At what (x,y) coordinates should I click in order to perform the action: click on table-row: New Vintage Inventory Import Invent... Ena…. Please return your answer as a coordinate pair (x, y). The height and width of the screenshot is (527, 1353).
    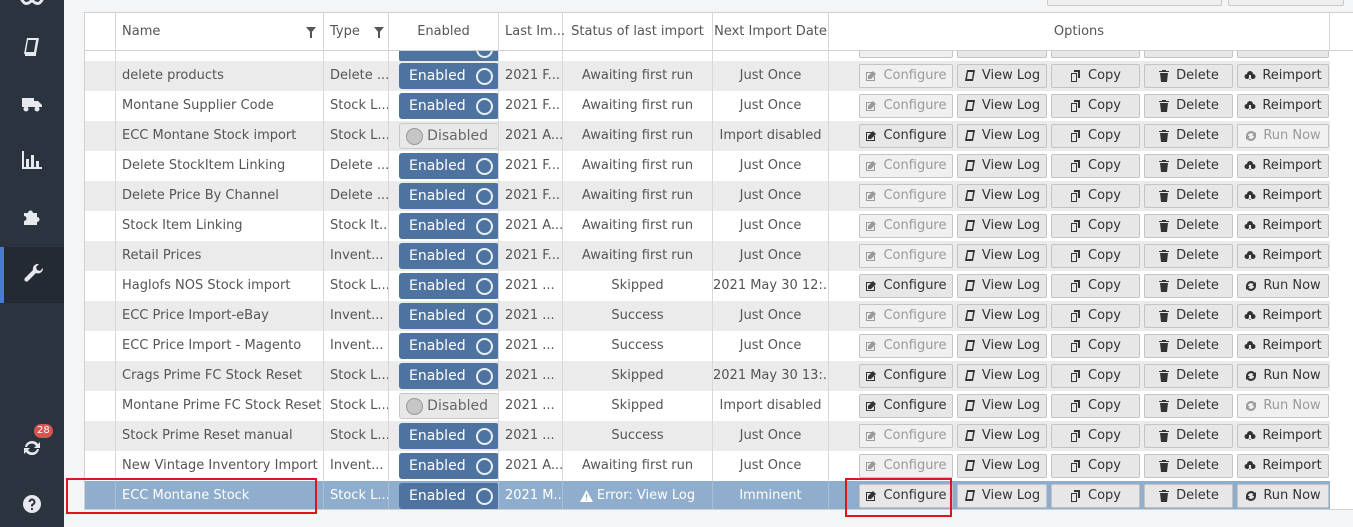
    Looking at the image, I should click on (707, 466).